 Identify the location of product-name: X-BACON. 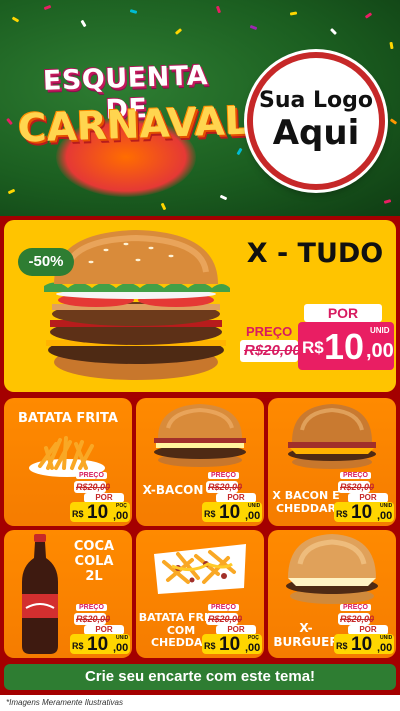
(173, 490).